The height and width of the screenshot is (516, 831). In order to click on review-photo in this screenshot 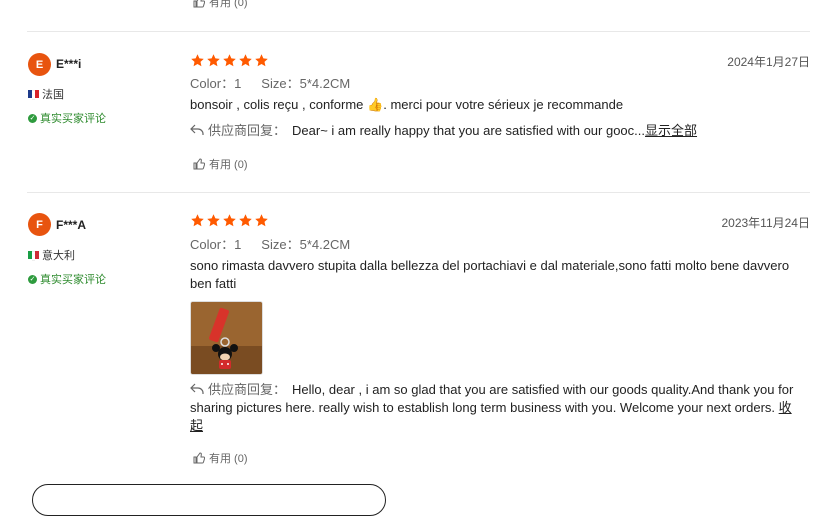, I will do `click(226, 338)`.